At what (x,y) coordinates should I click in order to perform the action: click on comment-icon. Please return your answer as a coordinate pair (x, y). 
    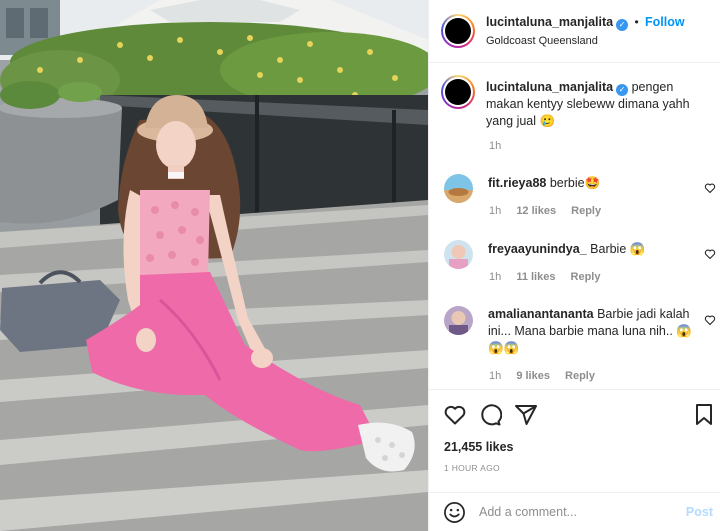
    Looking at the image, I should click on (490, 415).